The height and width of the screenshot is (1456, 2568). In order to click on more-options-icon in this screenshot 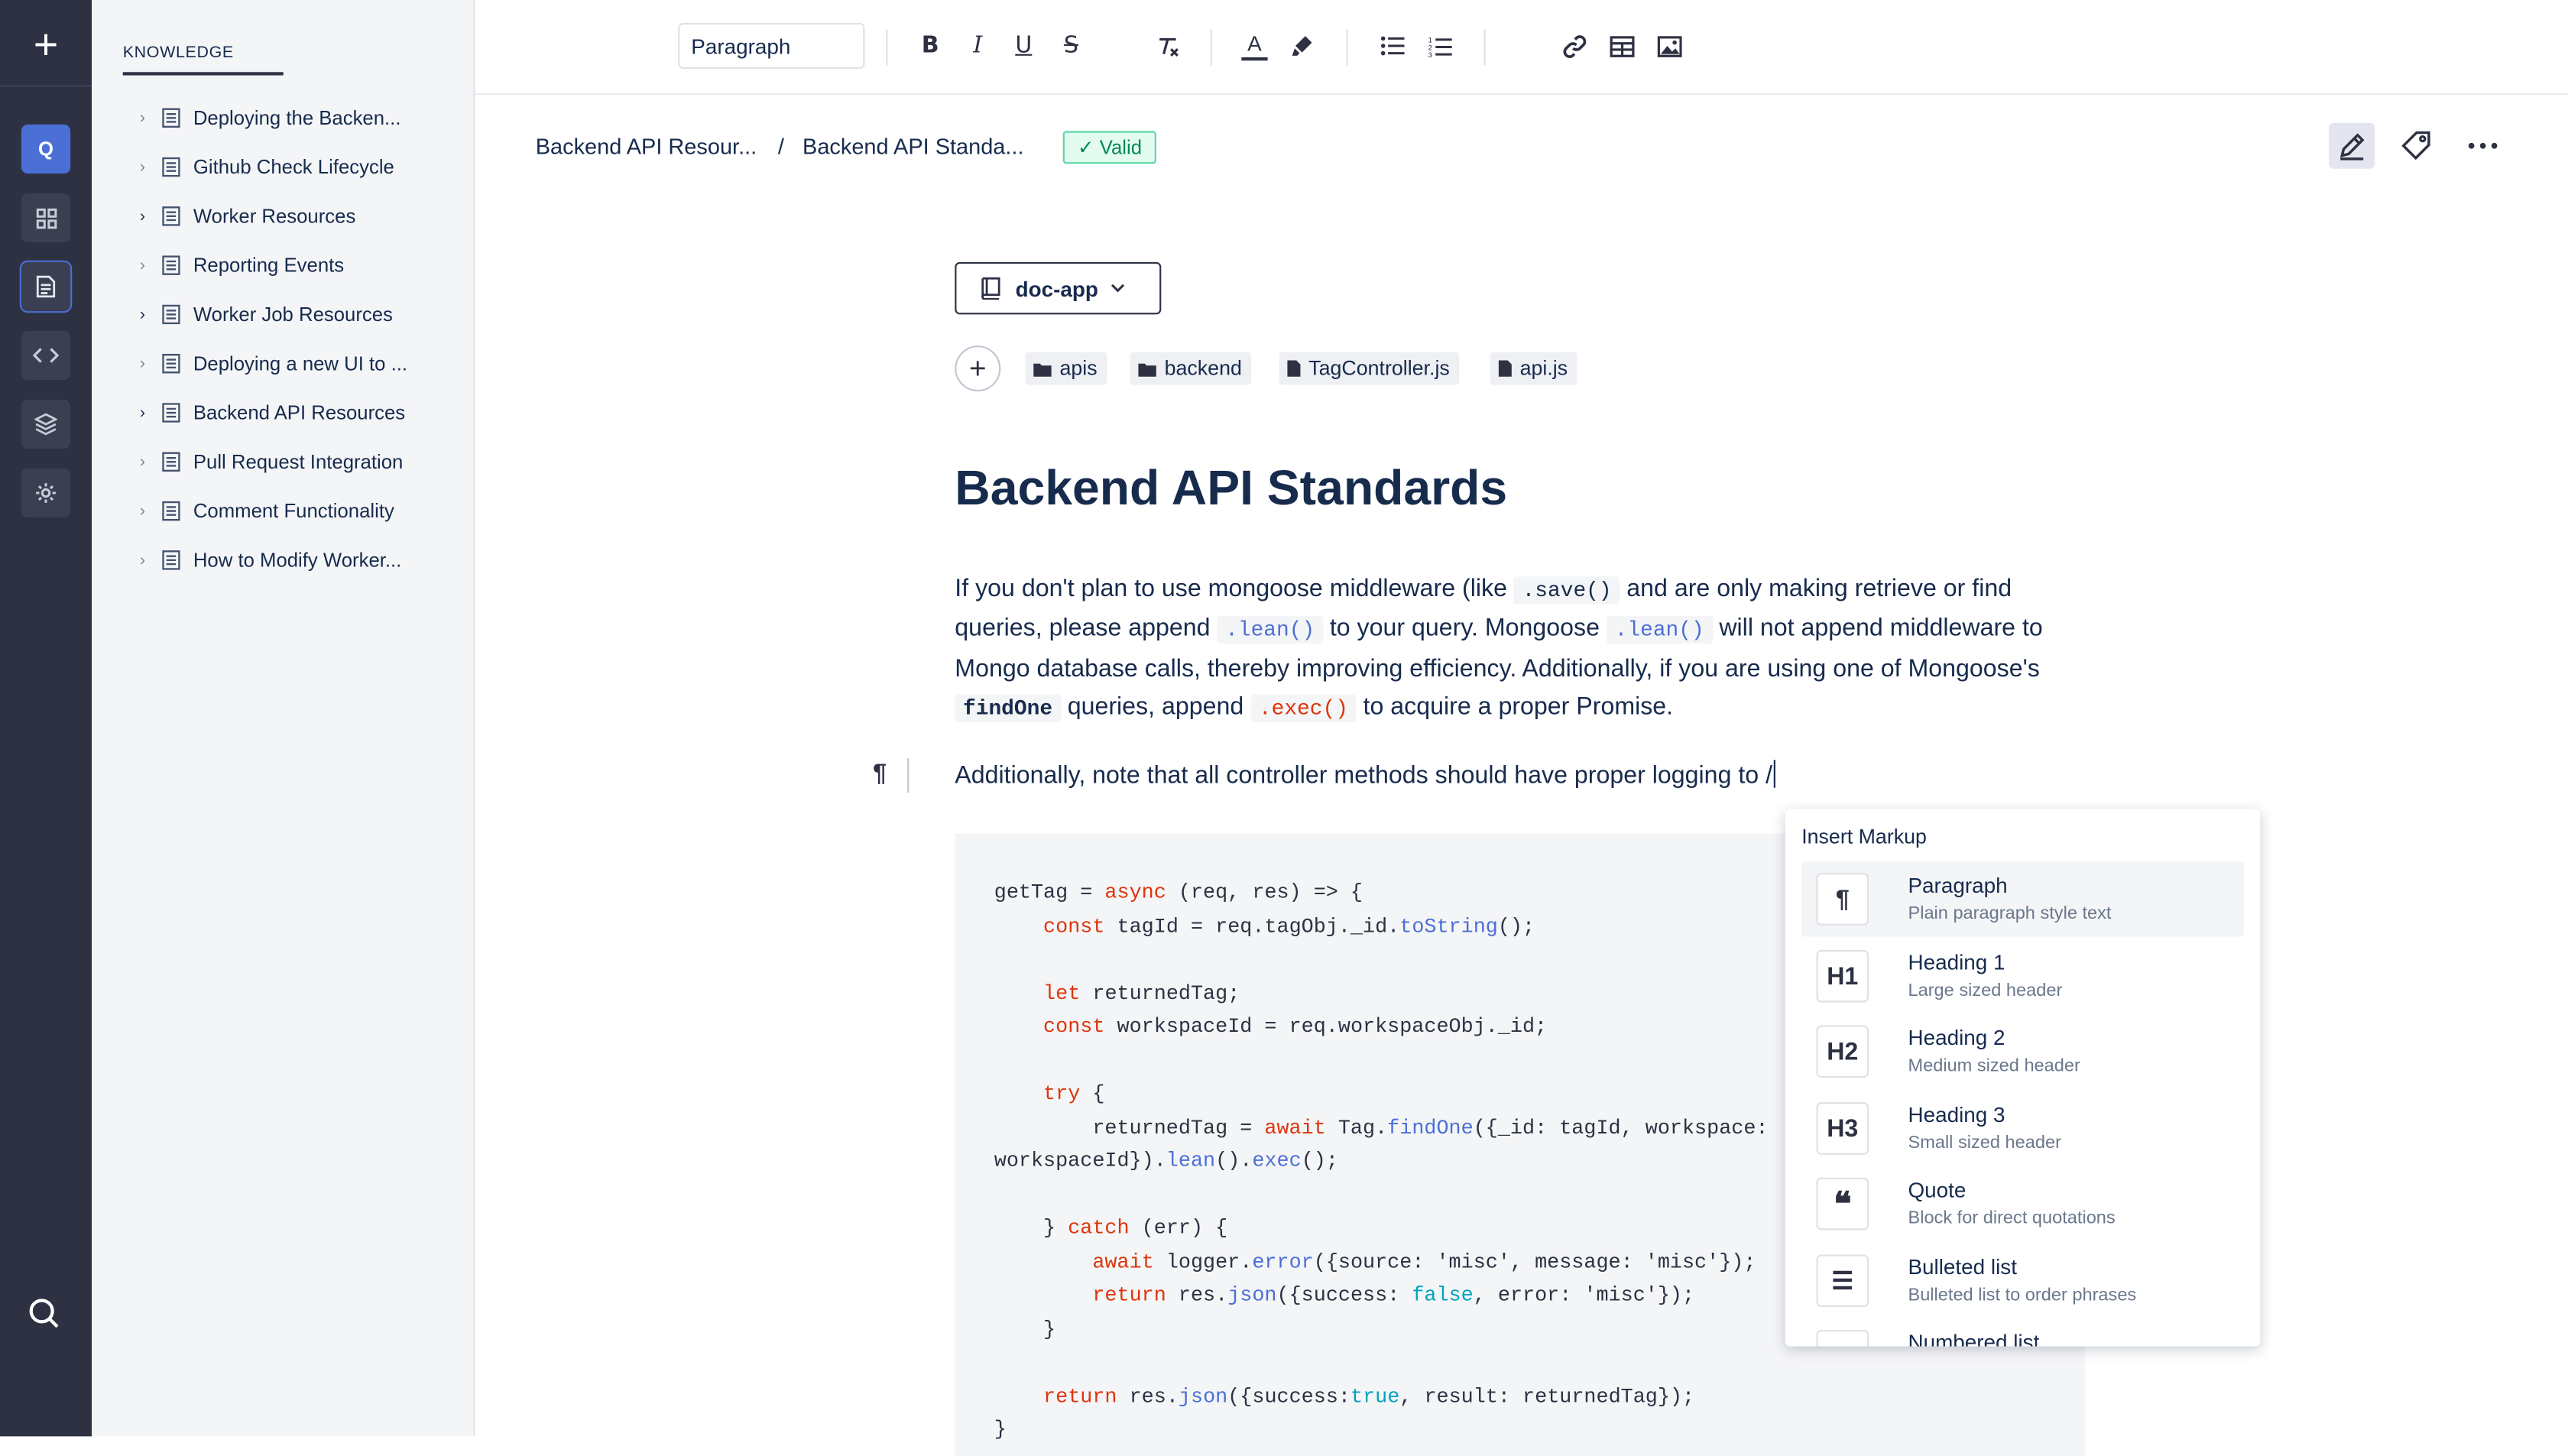, I will do `click(2483, 146)`.